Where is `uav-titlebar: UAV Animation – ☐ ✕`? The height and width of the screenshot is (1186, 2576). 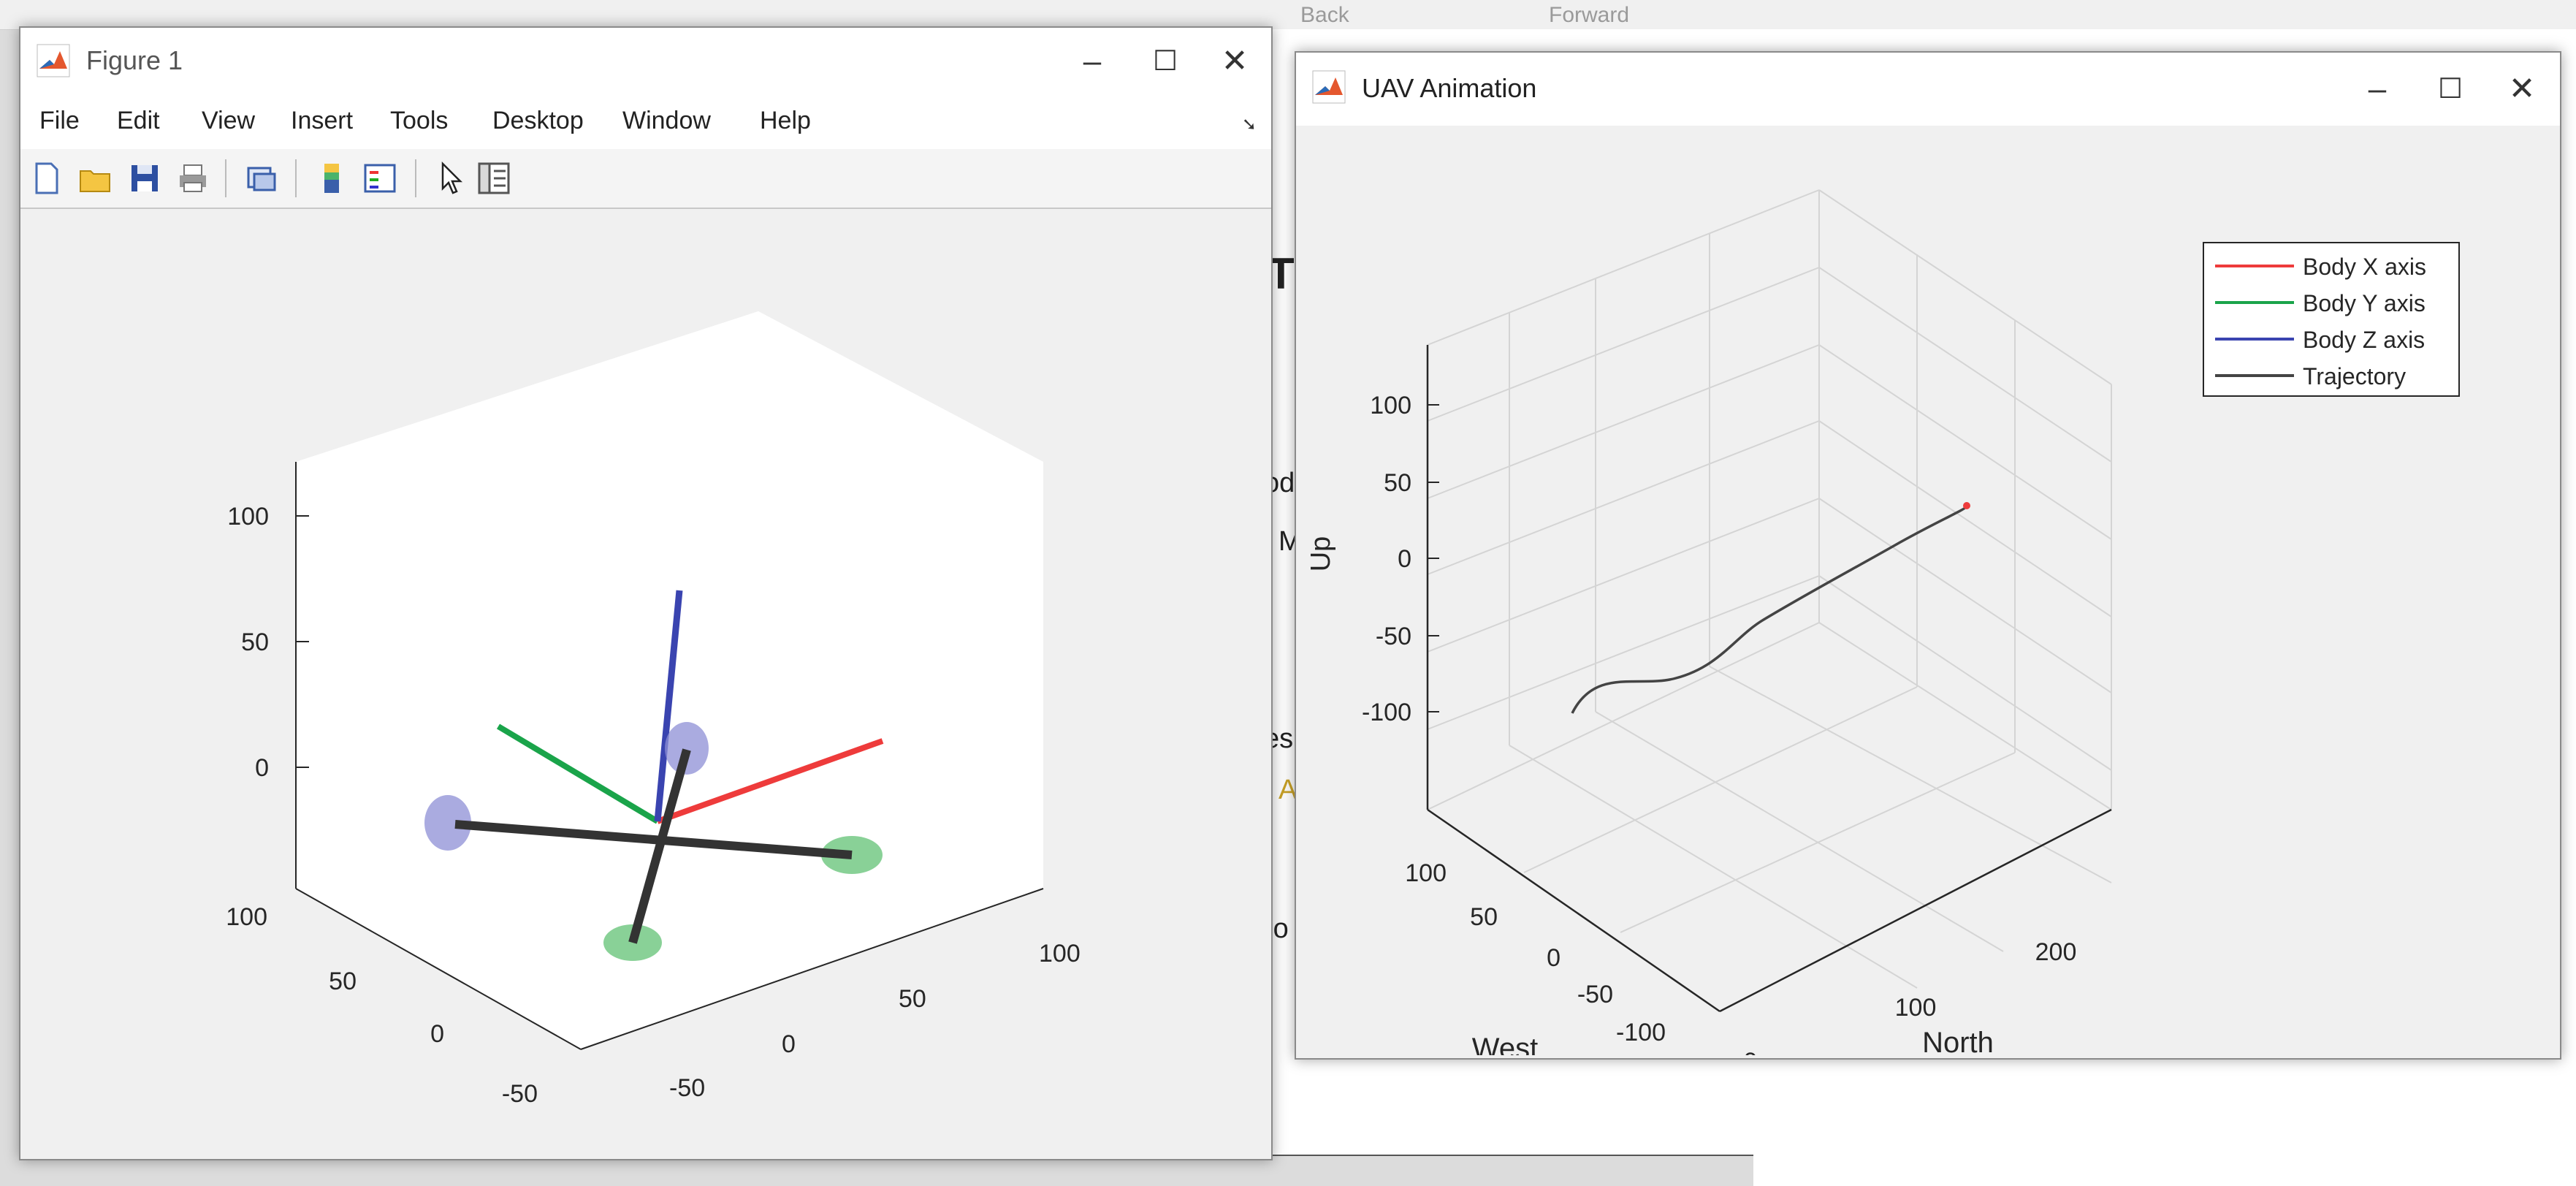
uav-titlebar: UAV Animation – ☐ ✕ is located at coordinates (1928, 89).